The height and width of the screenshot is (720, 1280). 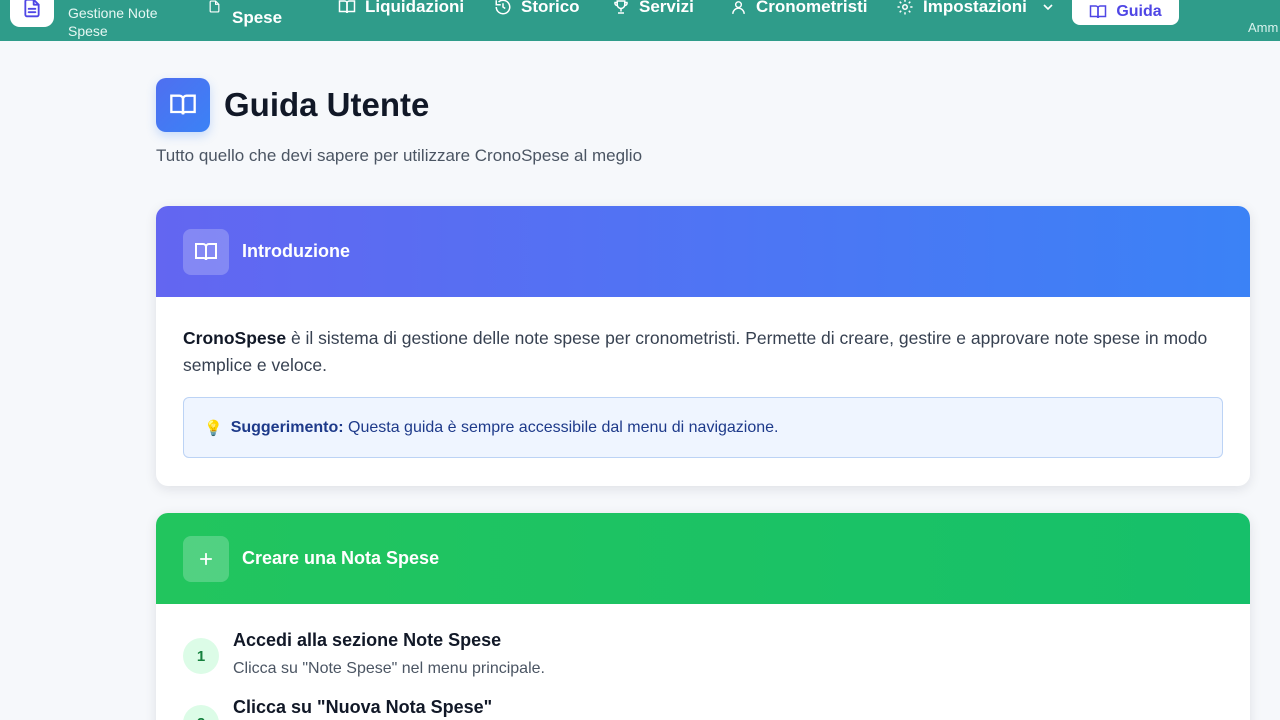 What do you see at coordinates (213, 428) in the screenshot?
I see `lightbulb-icon: 💡` at bounding box center [213, 428].